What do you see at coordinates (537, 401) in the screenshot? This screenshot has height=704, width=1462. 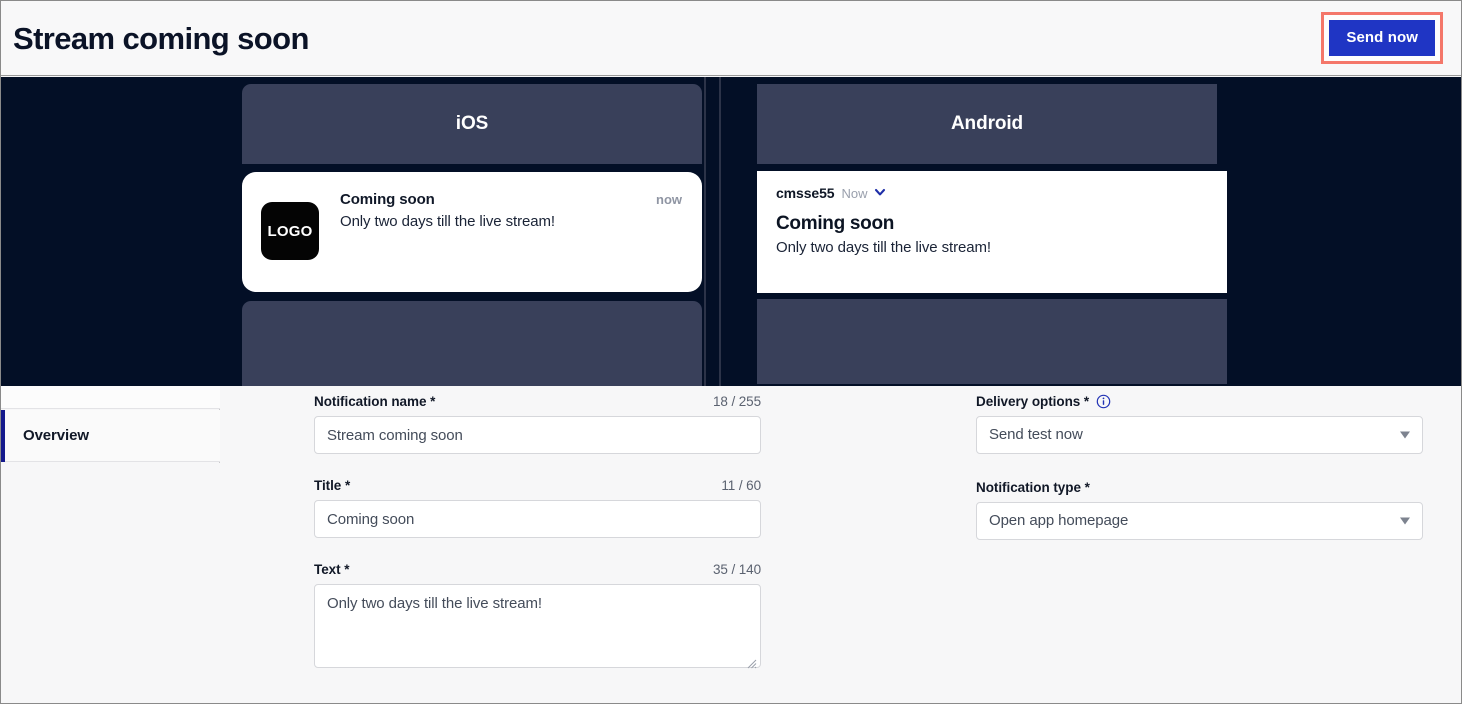 I see `field-head-notification-name: Notification name * 18 / 255` at bounding box center [537, 401].